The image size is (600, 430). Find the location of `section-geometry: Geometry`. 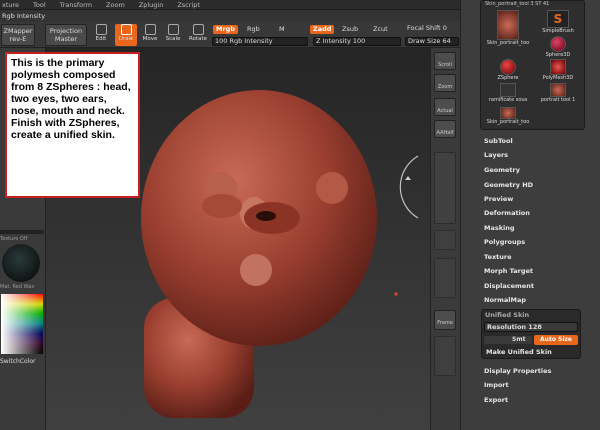

section-geometry: Geometry is located at coordinates (502, 170).